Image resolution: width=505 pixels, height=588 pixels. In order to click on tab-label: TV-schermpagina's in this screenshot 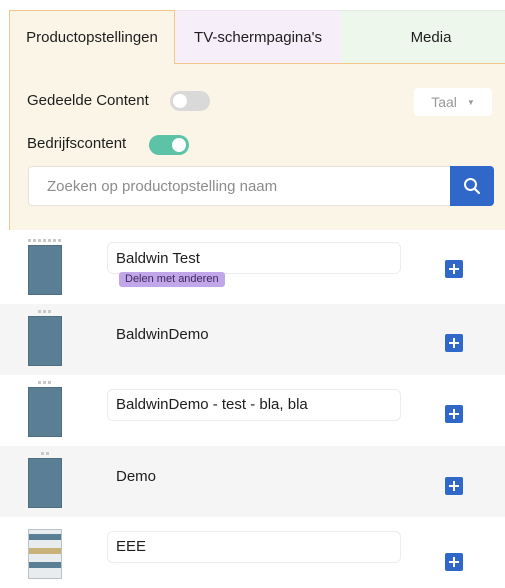, I will do `click(258, 37)`.